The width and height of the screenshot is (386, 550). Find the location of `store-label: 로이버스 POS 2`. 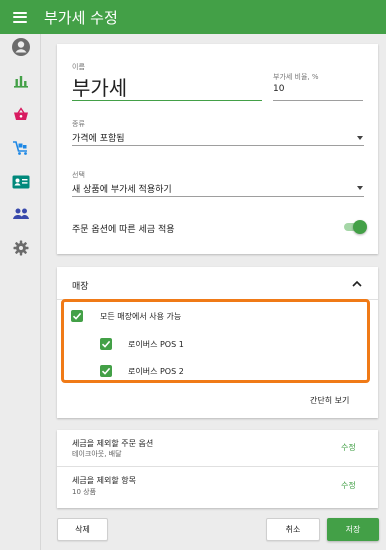

store-label: 로이버스 POS 2 is located at coordinates (156, 371).